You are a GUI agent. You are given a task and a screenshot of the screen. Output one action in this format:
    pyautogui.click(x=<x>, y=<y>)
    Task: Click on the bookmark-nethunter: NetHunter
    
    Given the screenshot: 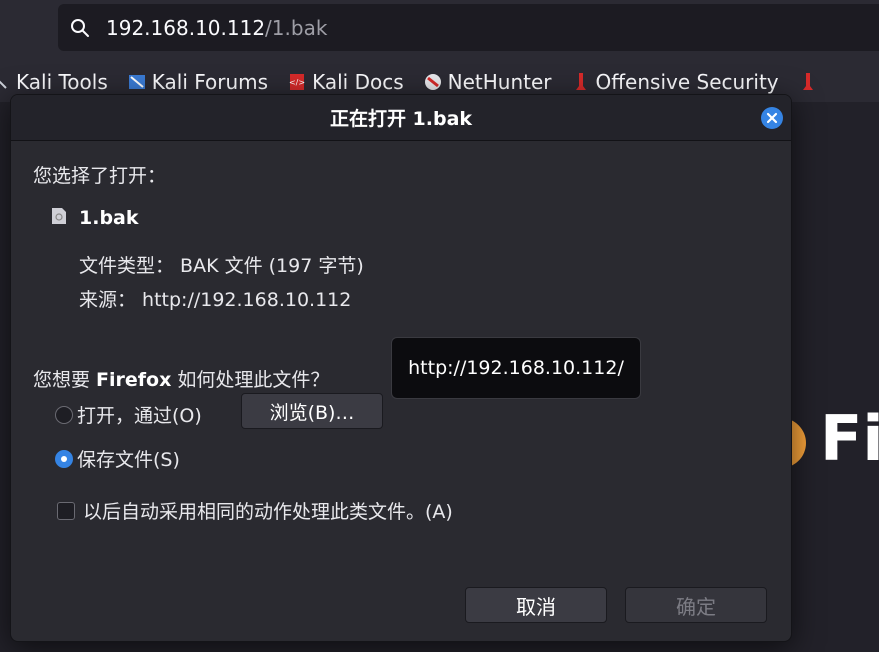 What is the action you would take?
    pyautogui.click(x=488, y=82)
    